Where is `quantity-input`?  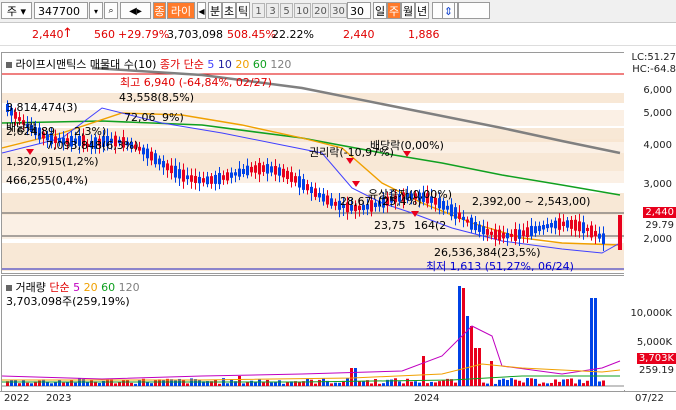
quantity-input is located at coordinates (474, 10).